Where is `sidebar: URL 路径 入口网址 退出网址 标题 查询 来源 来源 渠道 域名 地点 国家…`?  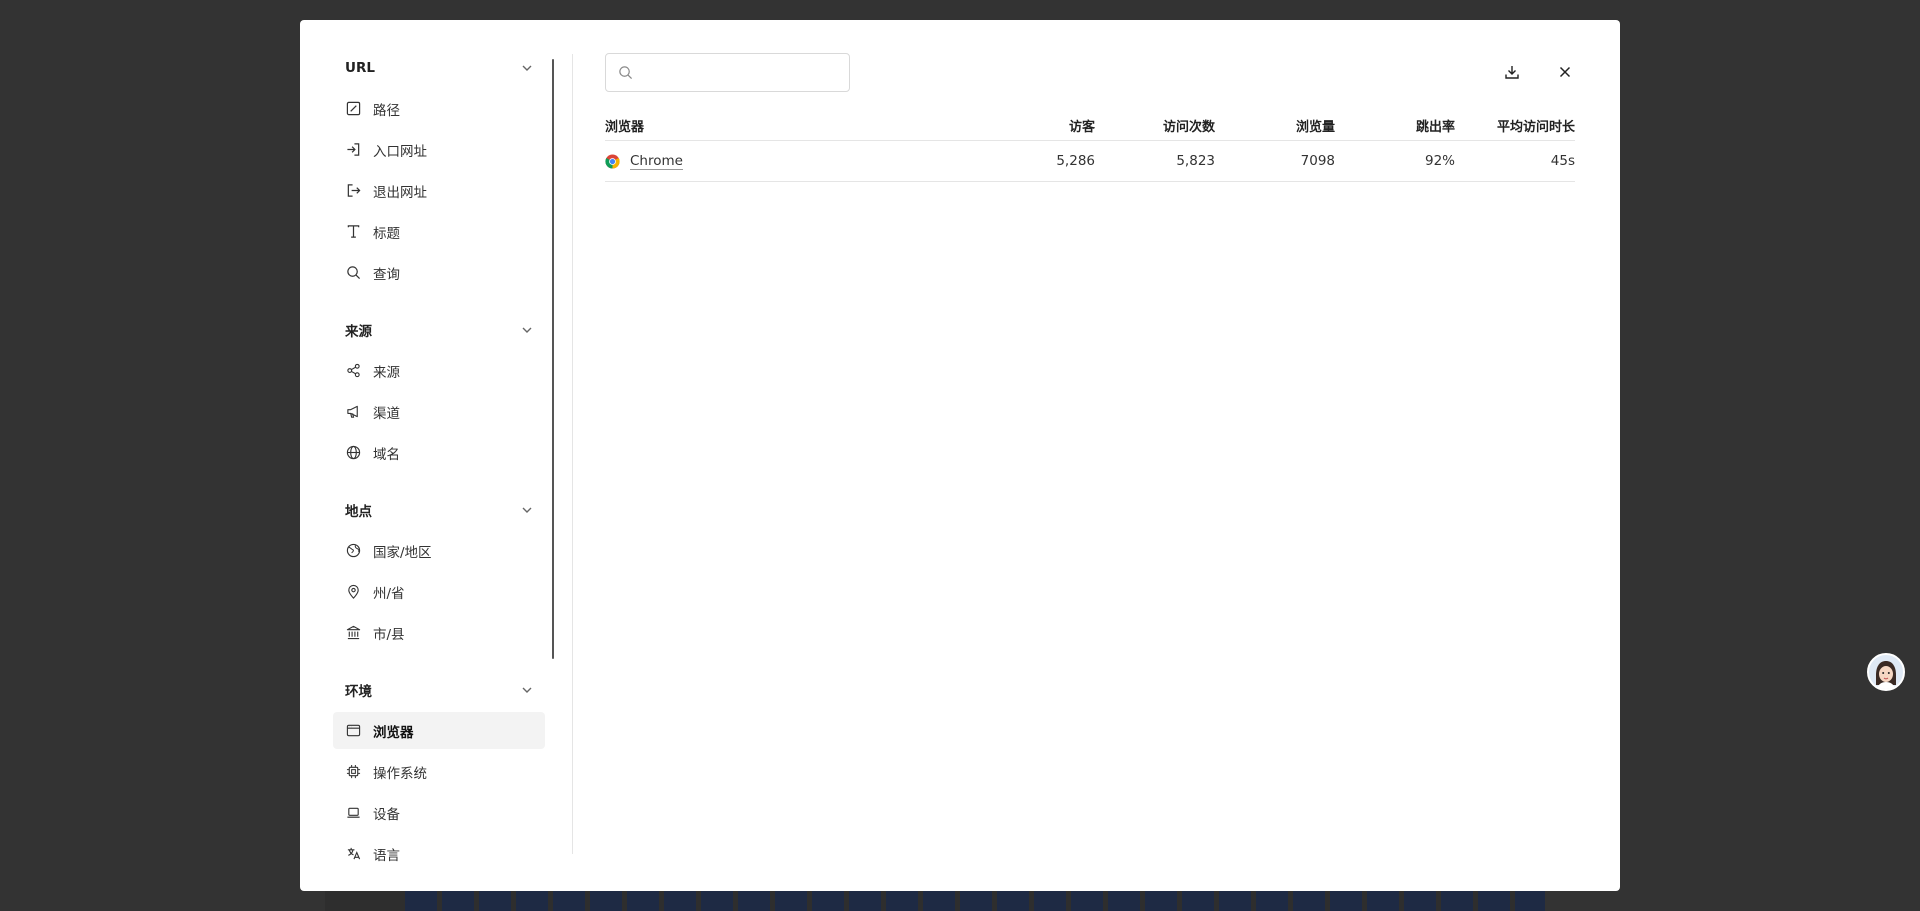 sidebar: URL 路径 入口网址 退出网址 标题 查询 来源 来源 渠道 域名 地点 国家… is located at coordinates (426, 465).